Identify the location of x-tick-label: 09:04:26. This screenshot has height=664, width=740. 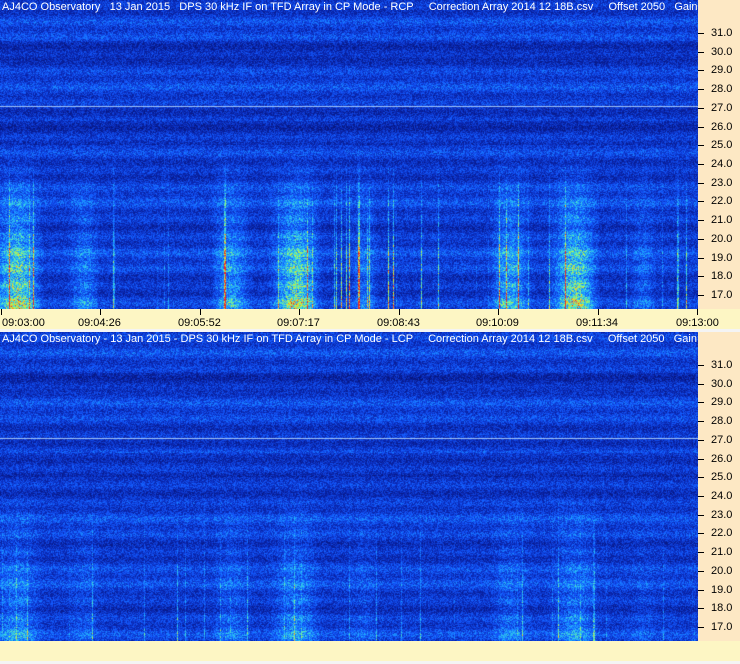
(99, 323).